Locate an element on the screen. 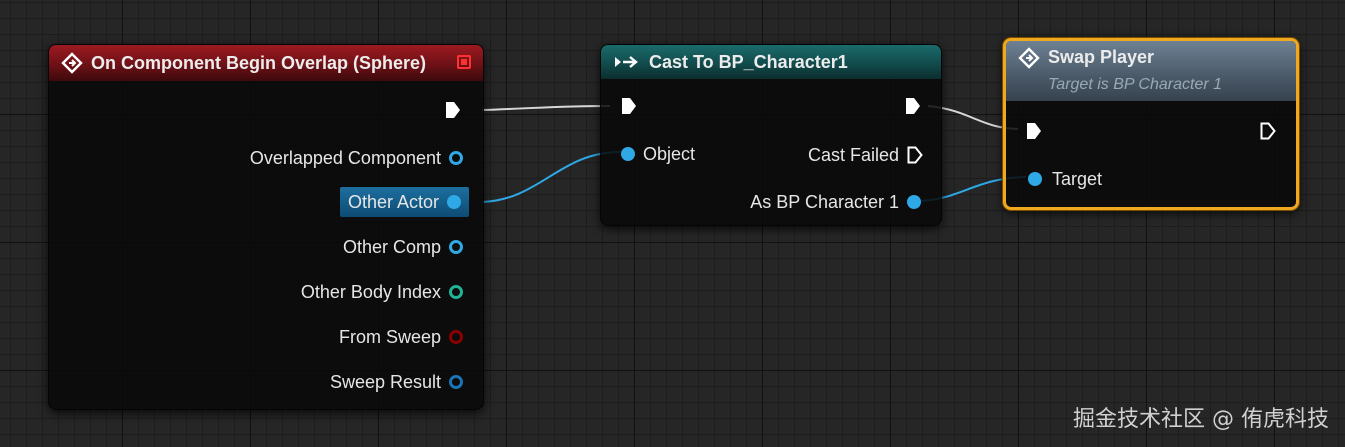 The height and width of the screenshot is (447, 1345). pin-label: Sweep Result is located at coordinates (385, 381).